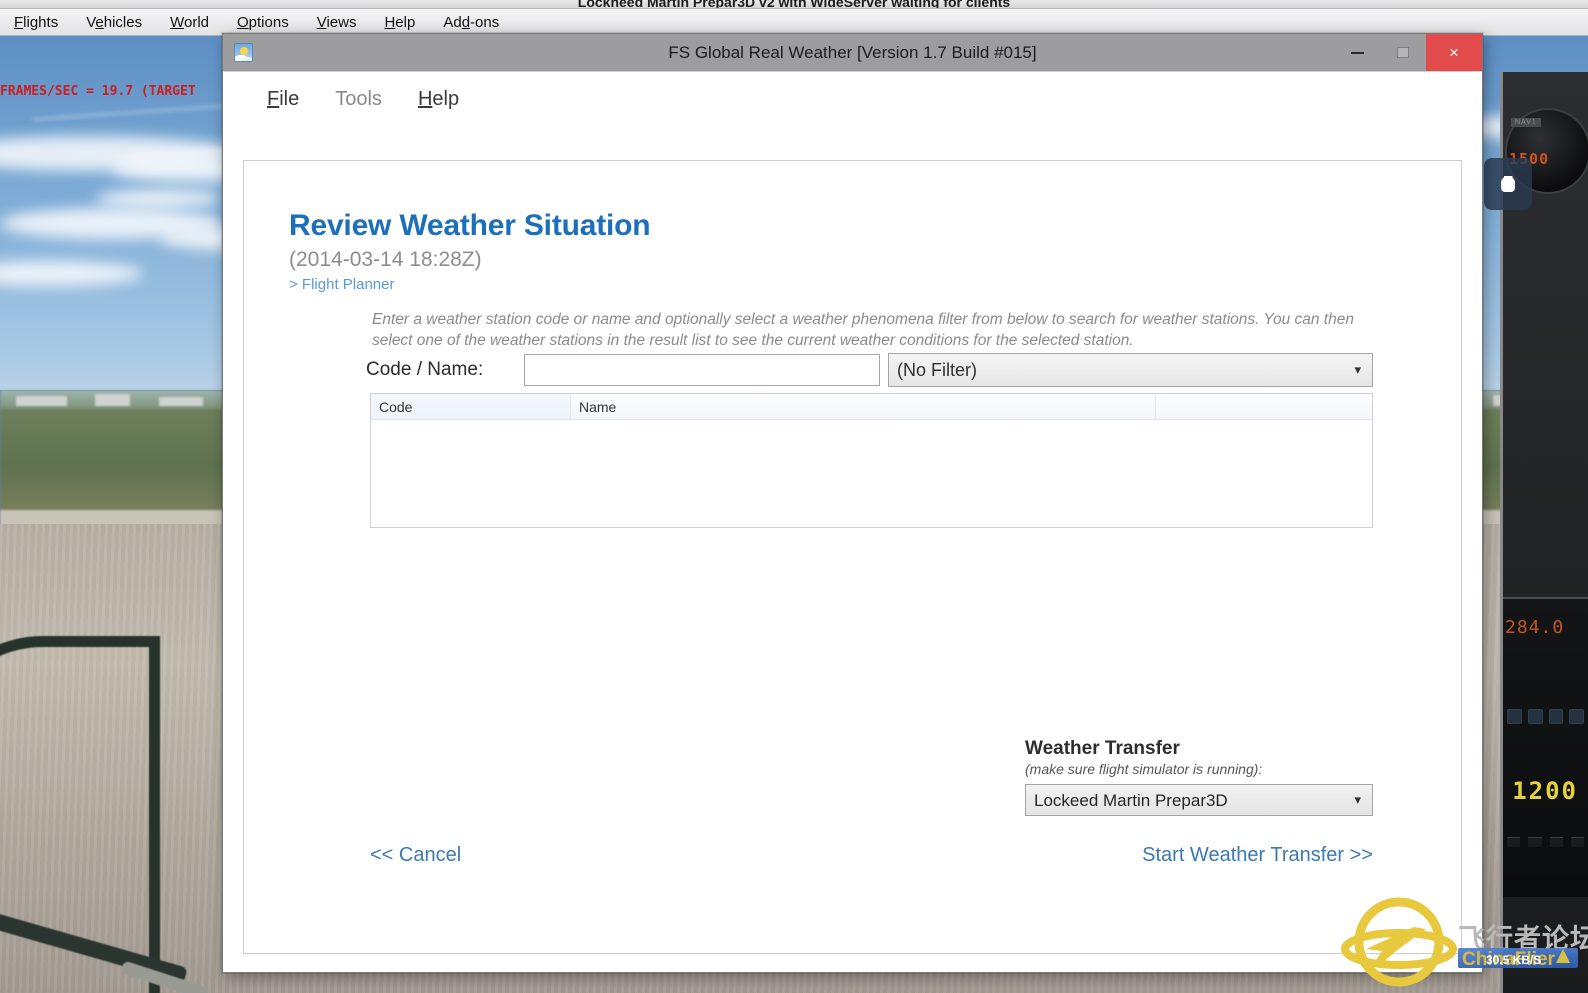 Image resolution: width=1588 pixels, height=993 pixels. What do you see at coordinates (1144, 769) in the screenshot?
I see `weather-transfer-note: (make sure flight simulator is running):` at bounding box center [1144, 769].